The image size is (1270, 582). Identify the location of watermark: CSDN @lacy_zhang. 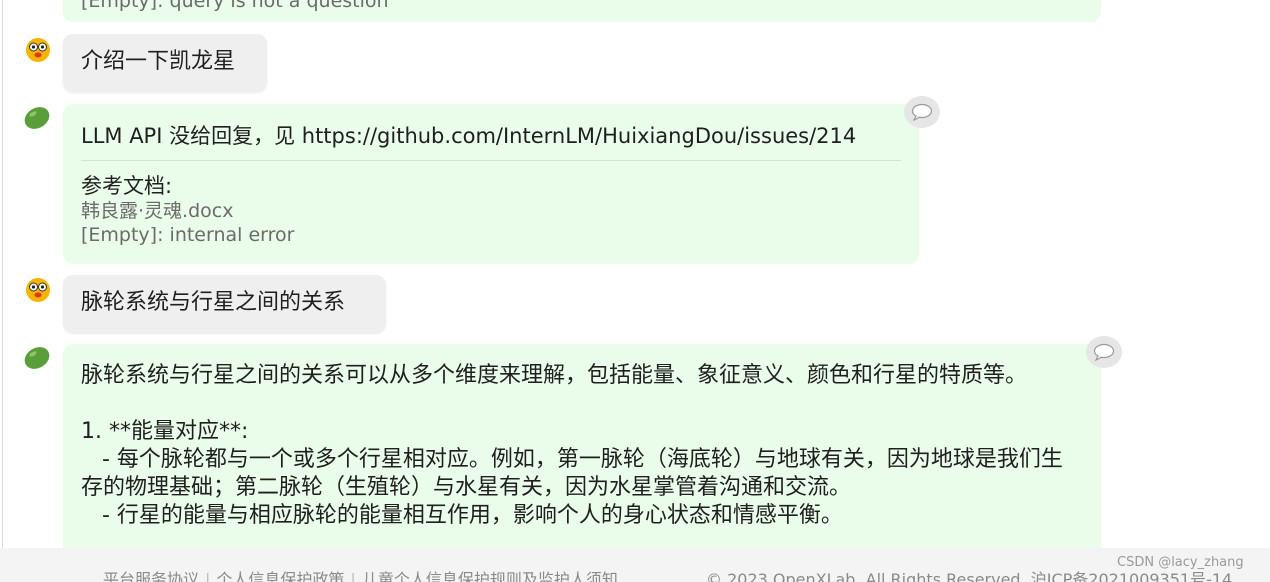
(1180, 562).